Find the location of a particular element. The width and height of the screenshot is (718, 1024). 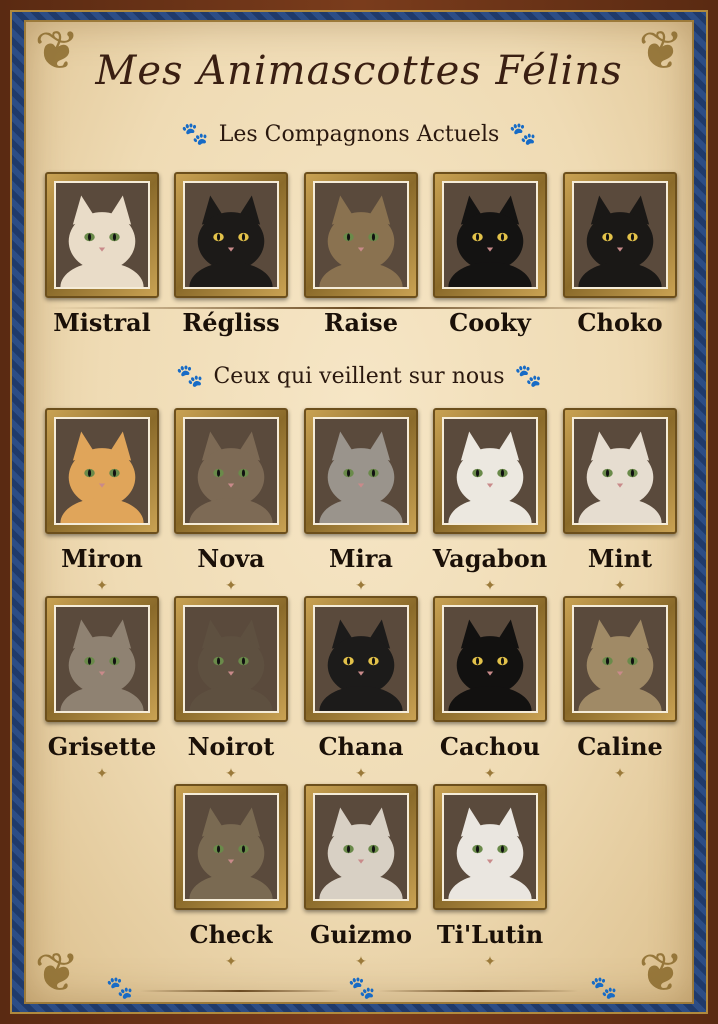

cat-photo-rgliss is located at coordinates (231, 235).